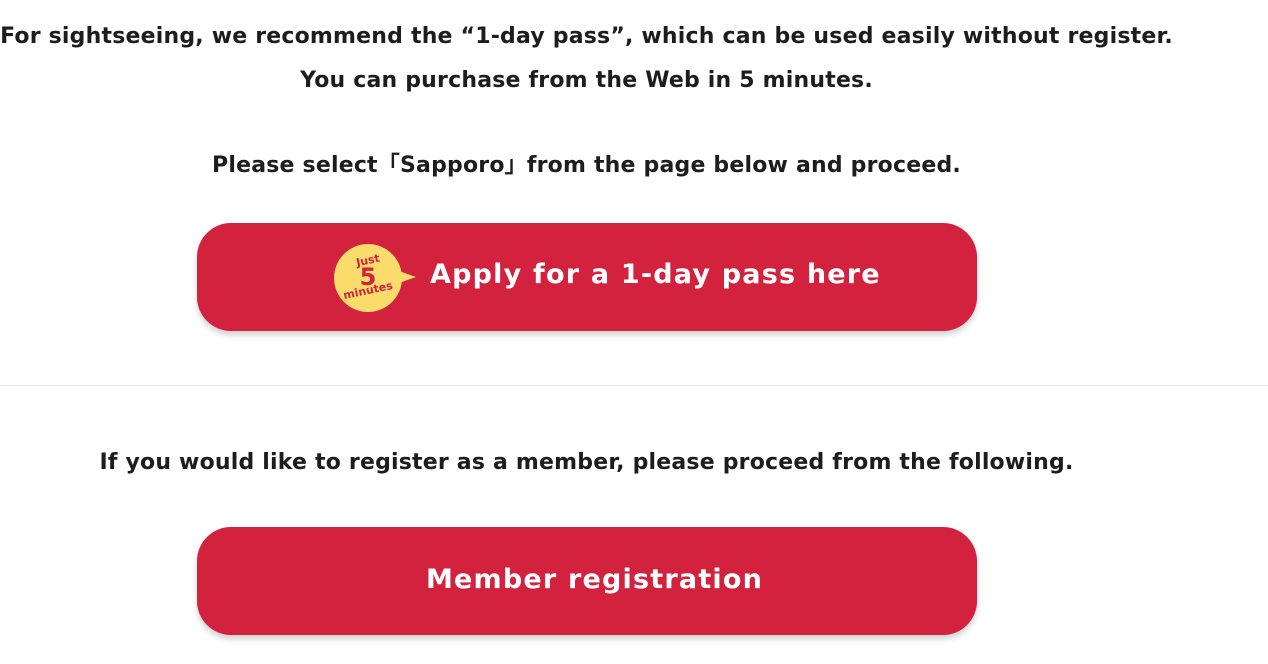 This screenshot has height=664, width=1268. What do you see at coordinates (655, 274) in the screenshot?
I see `apply-button-label: Apply for a 1-day pass here` at bounding box center [655, 274].